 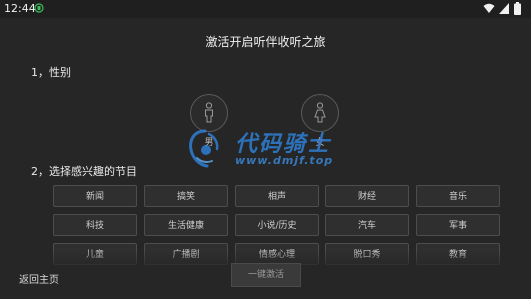 I want to click on page-title: 激活开启听伴收听之旅, so click(x=265, y=42).